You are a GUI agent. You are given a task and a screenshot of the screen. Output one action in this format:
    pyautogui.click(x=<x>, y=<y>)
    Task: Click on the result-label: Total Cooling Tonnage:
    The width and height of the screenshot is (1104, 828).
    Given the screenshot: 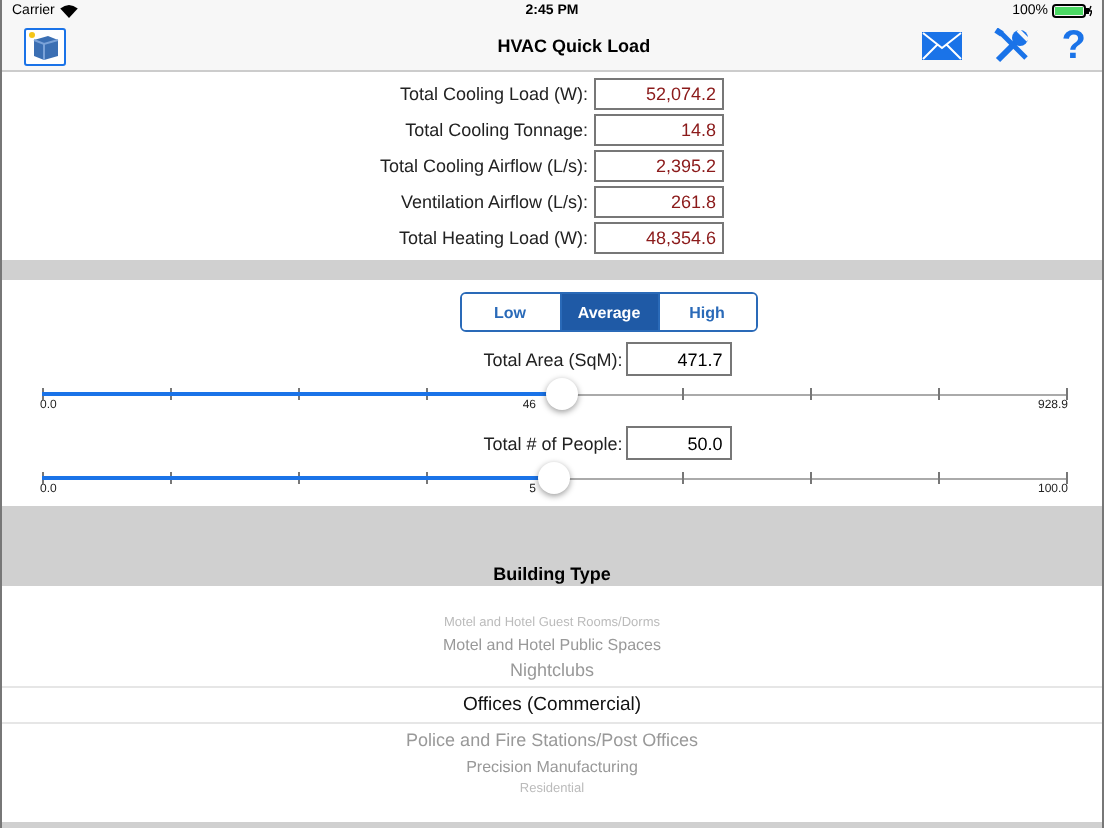 What is the action you would take?
    pyautogui.click(x=496, y=130)
    